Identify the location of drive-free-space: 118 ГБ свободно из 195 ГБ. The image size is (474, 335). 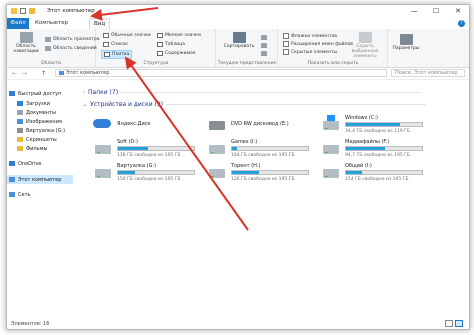
(149, 155).